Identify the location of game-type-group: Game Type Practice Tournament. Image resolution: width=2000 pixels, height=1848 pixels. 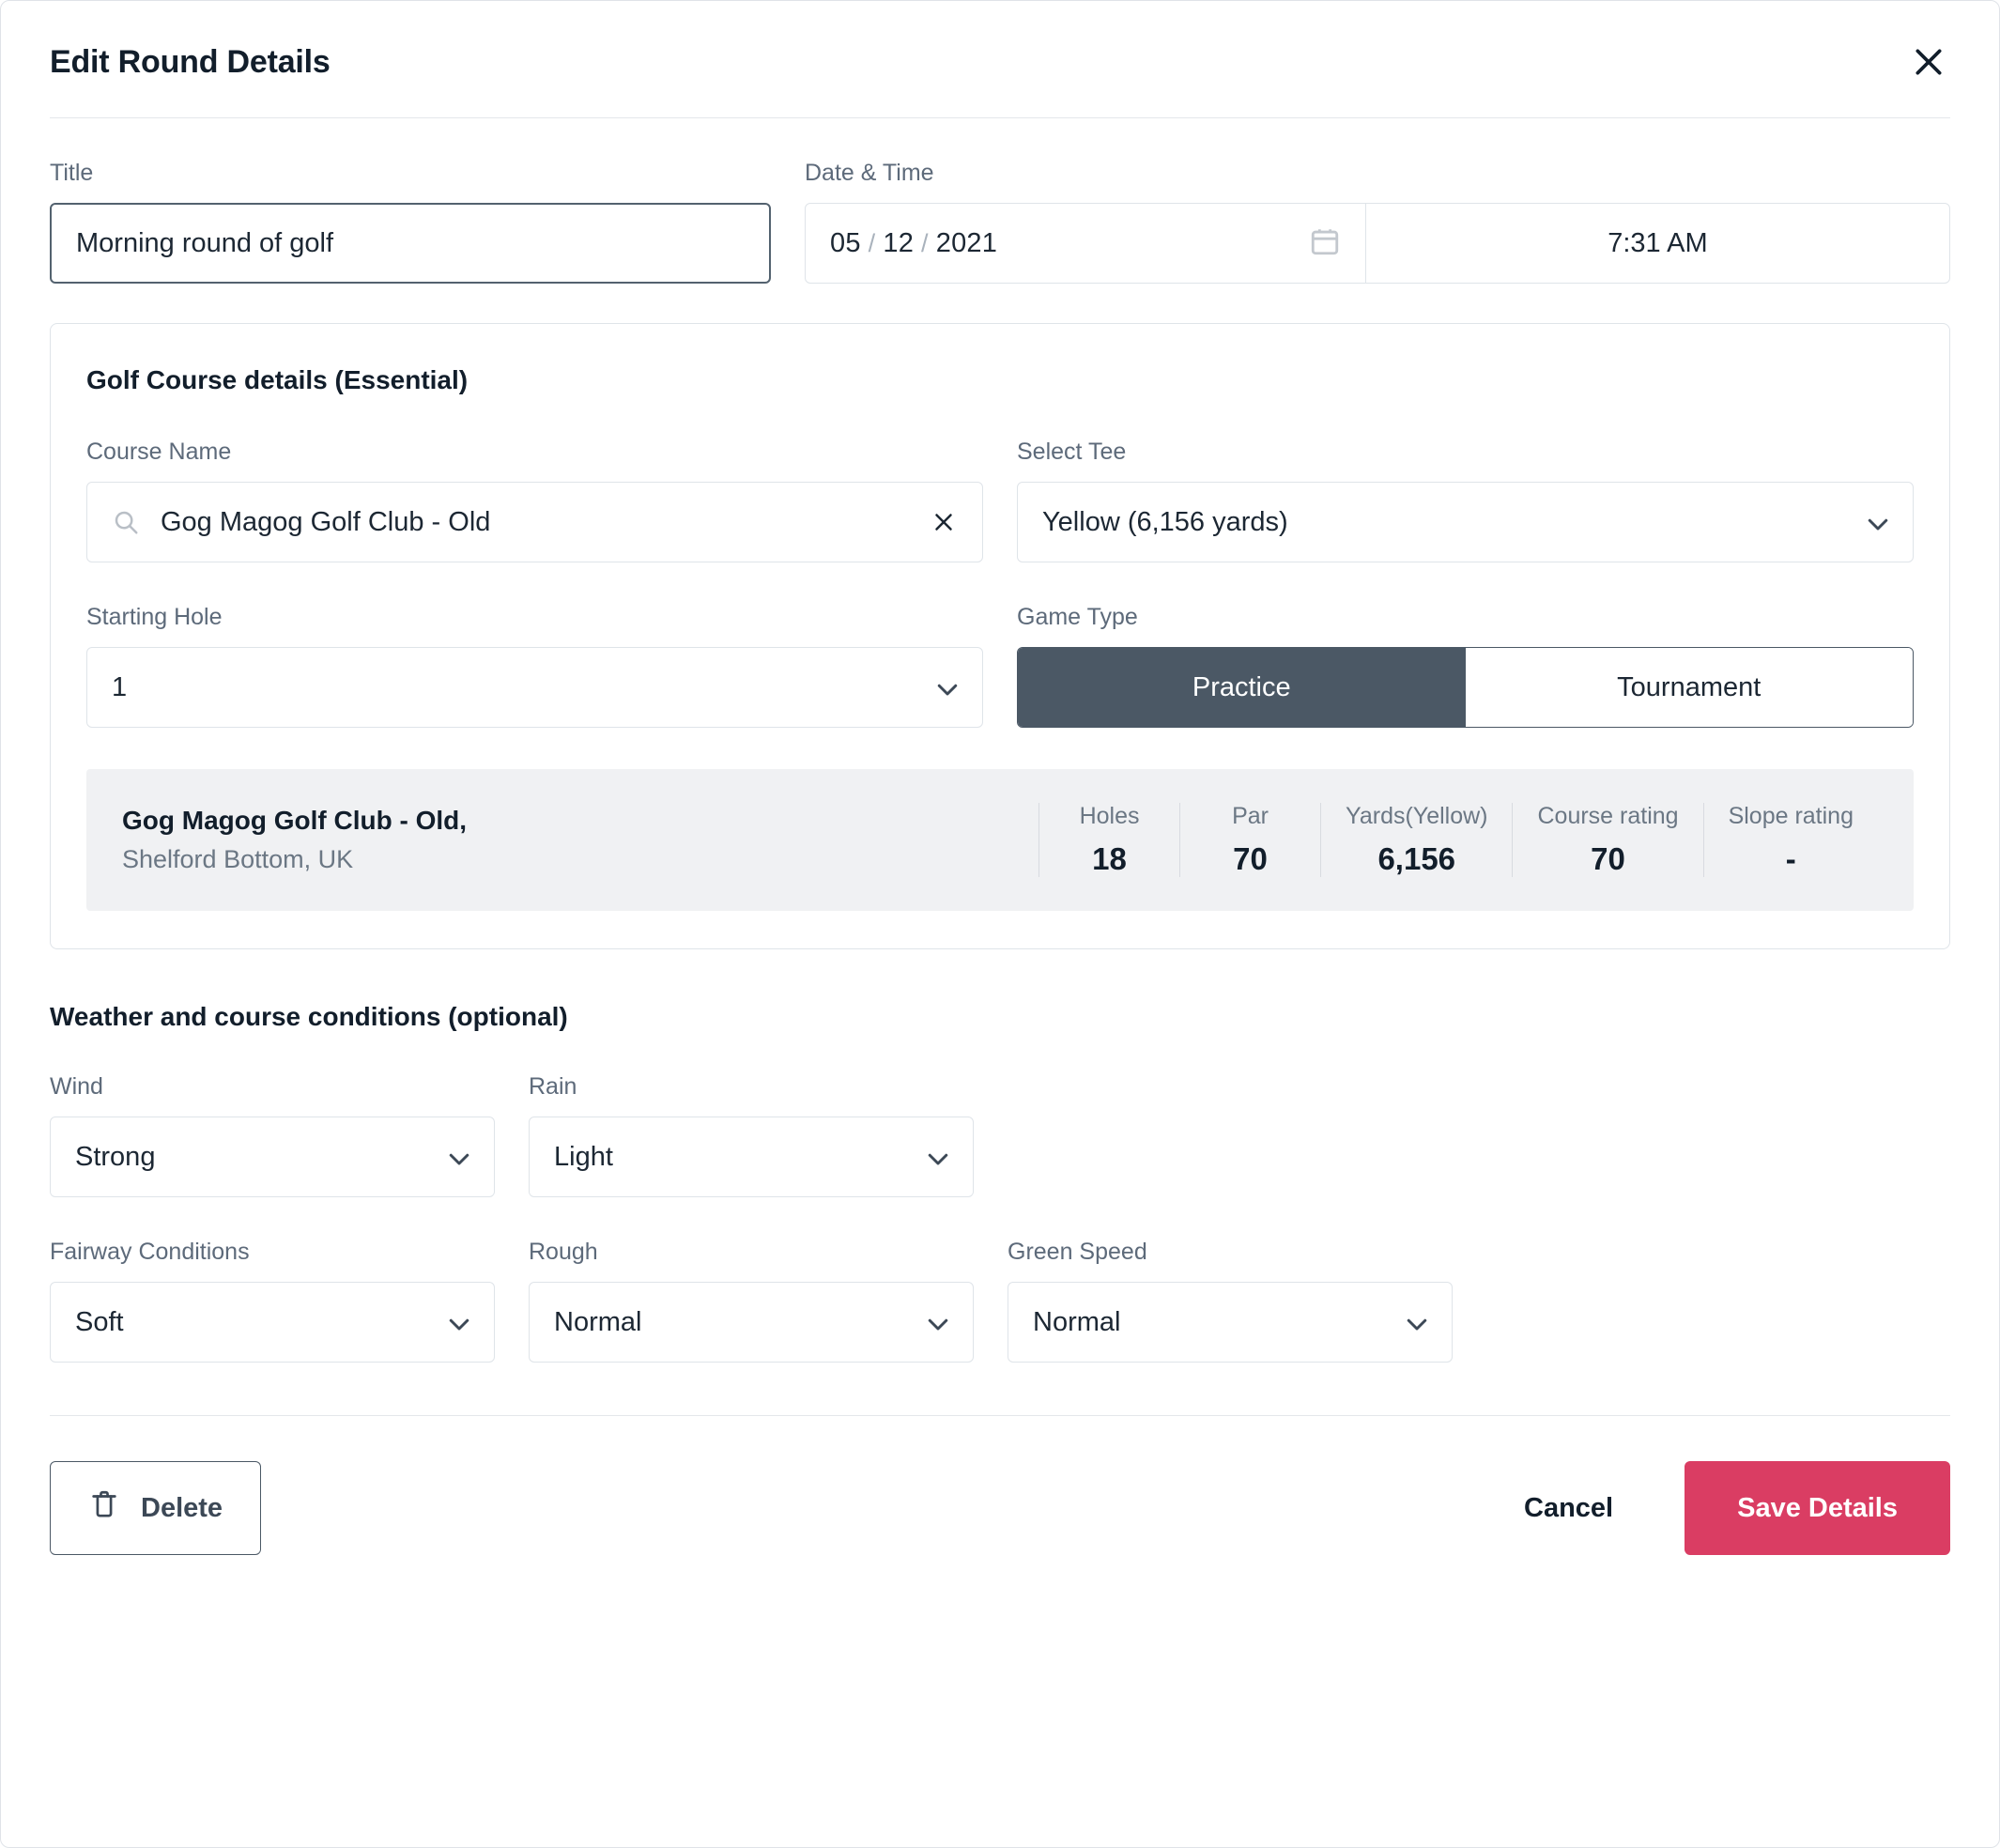
(1465, 666).